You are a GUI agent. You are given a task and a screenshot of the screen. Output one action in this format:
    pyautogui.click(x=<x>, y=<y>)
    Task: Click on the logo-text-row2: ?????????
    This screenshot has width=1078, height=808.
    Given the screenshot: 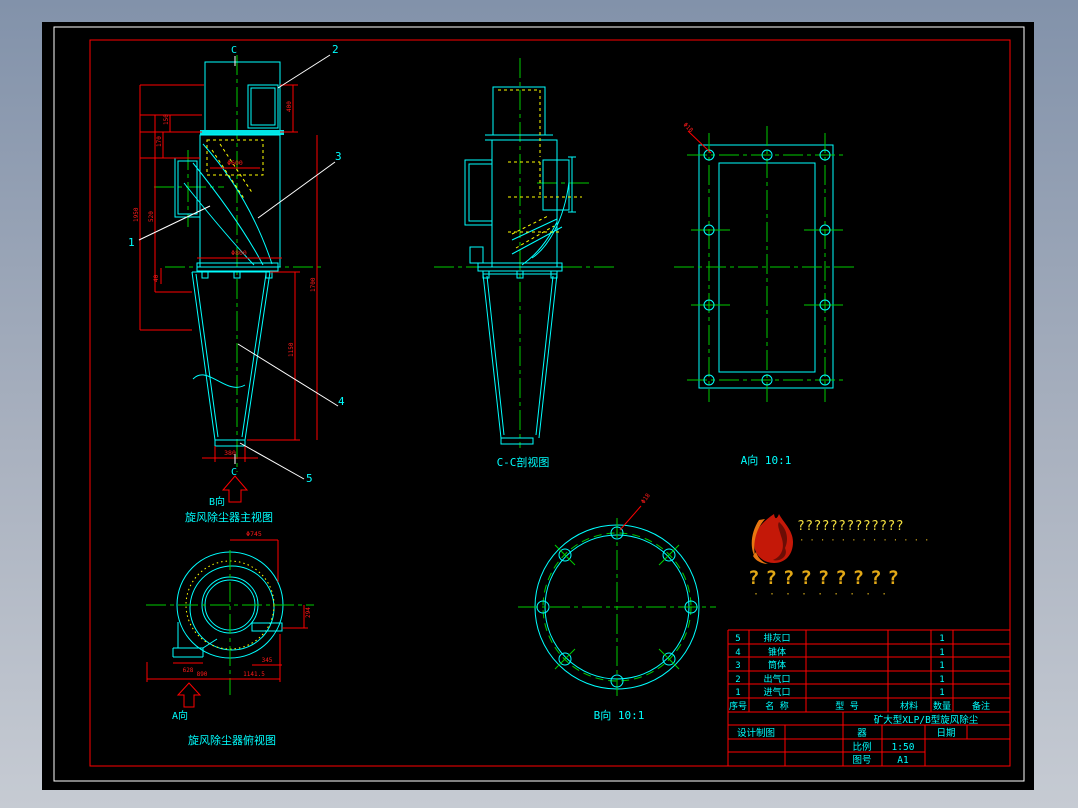 What is the action you would take?
    pyautogui.click(x=826, y=578)
    